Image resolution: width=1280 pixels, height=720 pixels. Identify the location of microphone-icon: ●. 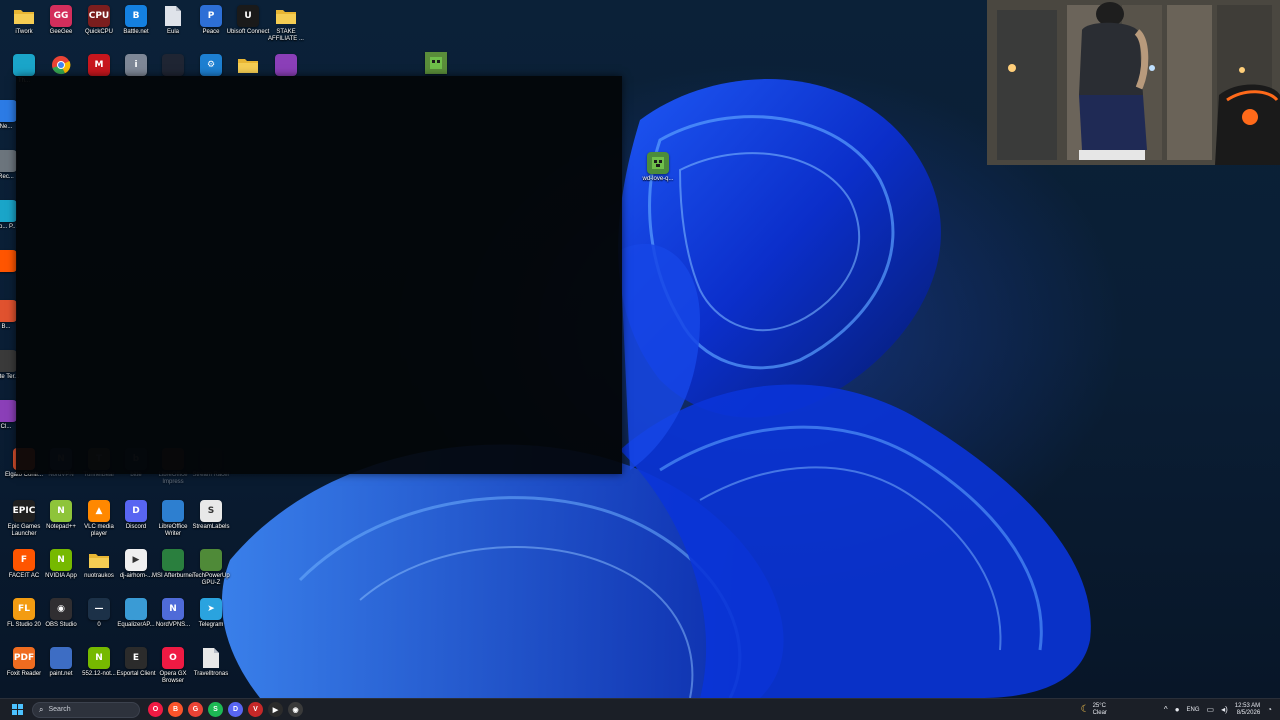
(1177, 709).